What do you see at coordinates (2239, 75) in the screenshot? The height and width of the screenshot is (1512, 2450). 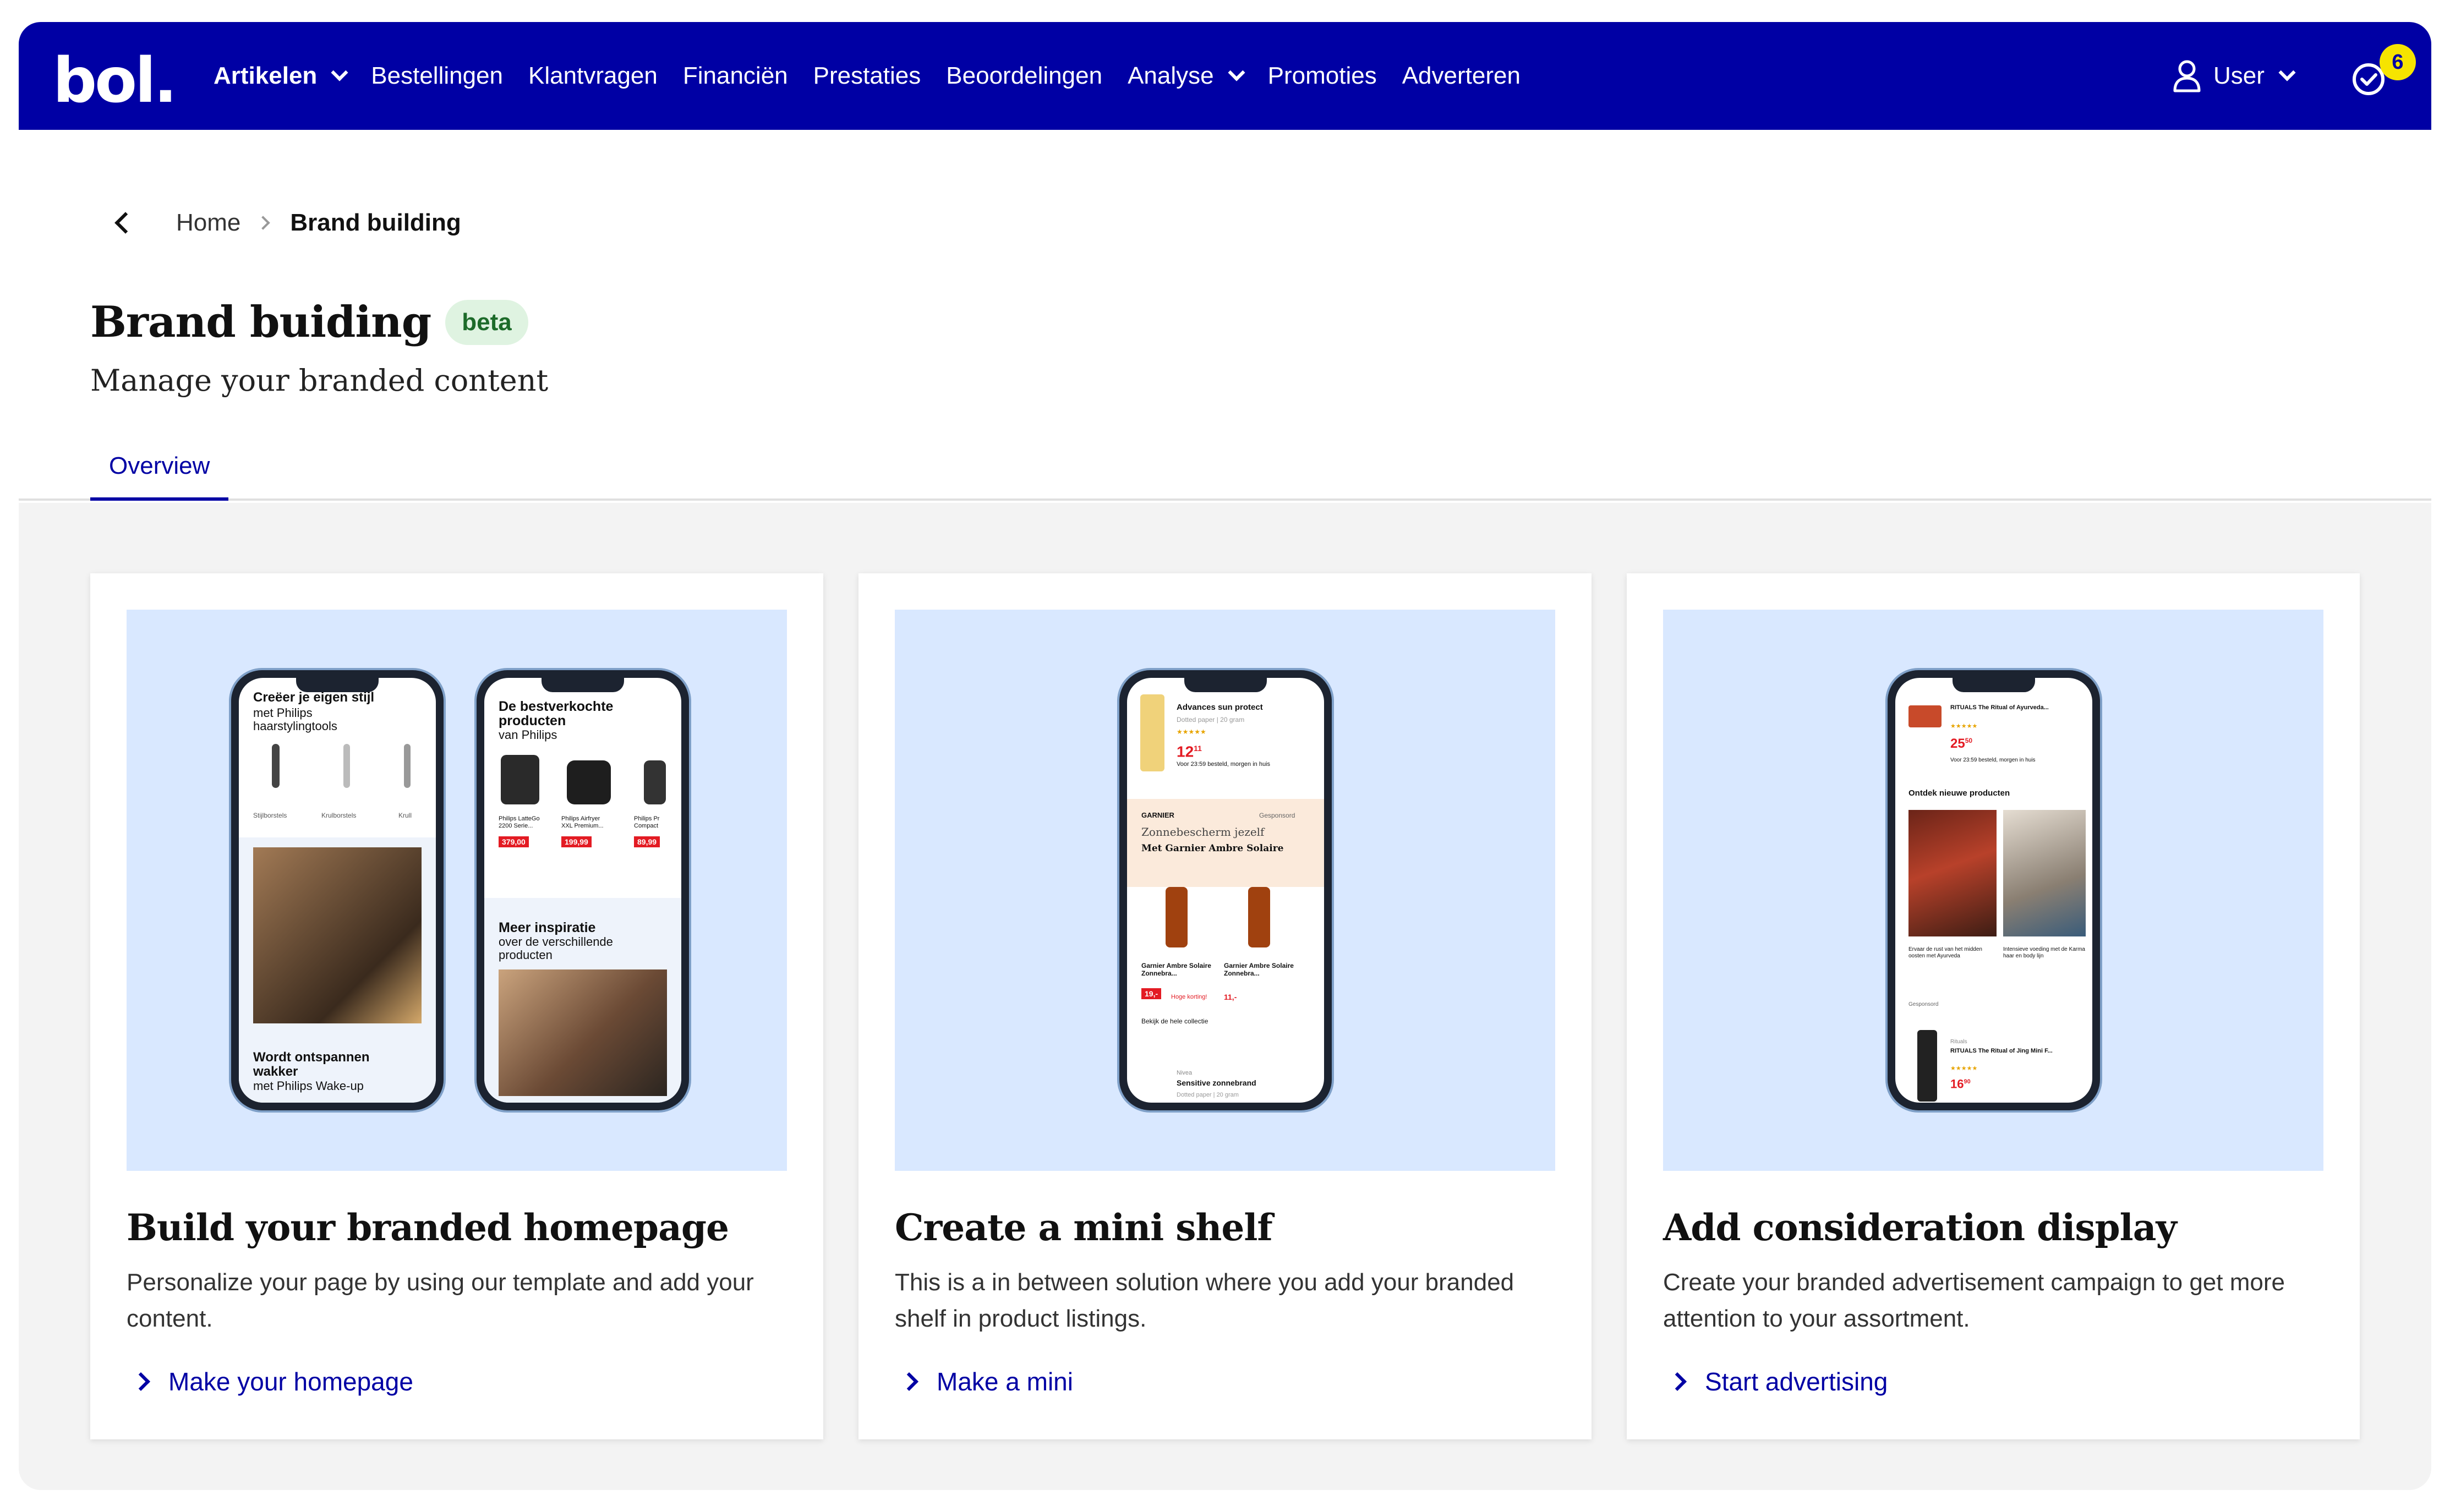 I see `user-label: User` at bounding box center [2239, 75].